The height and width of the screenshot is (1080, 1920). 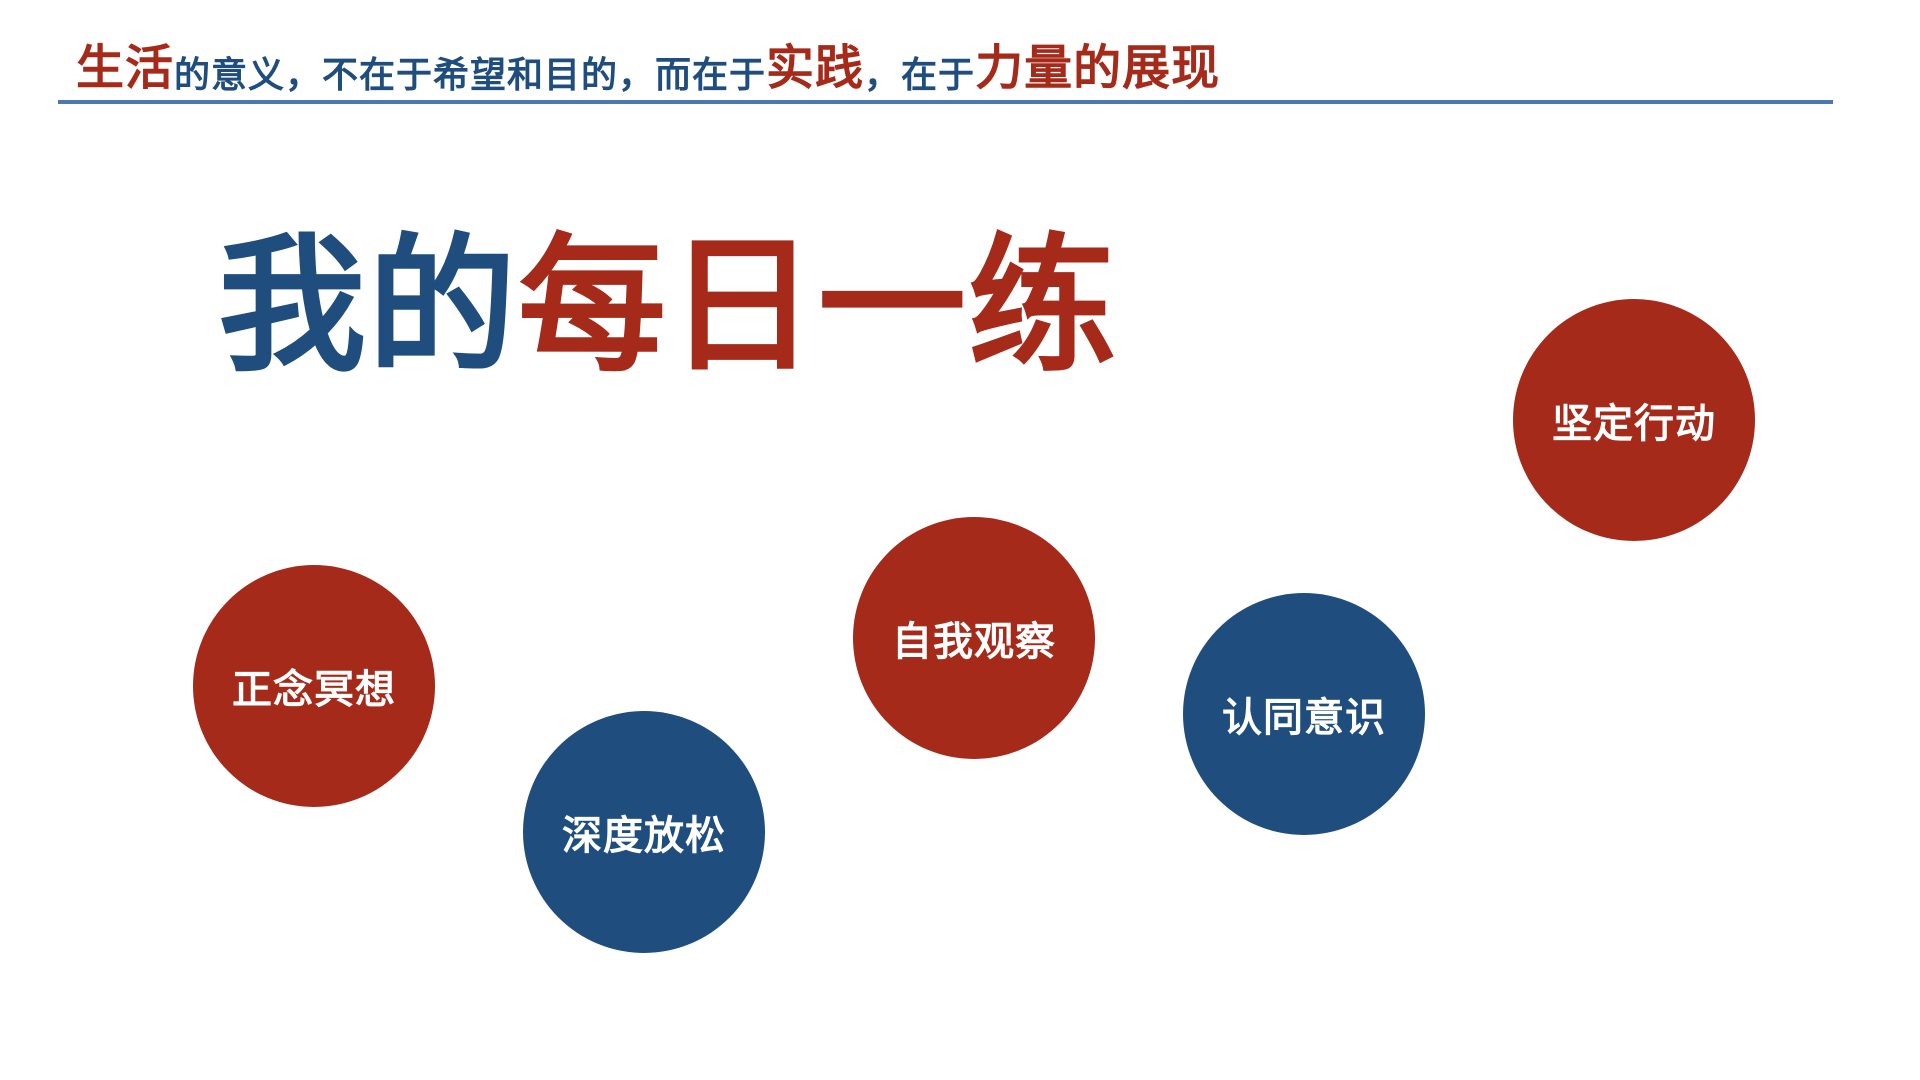 What do you see at coordinates (815, 68) in the screenshot?
I see `header-segment-3: 实践` at bounding box center [815, 68].